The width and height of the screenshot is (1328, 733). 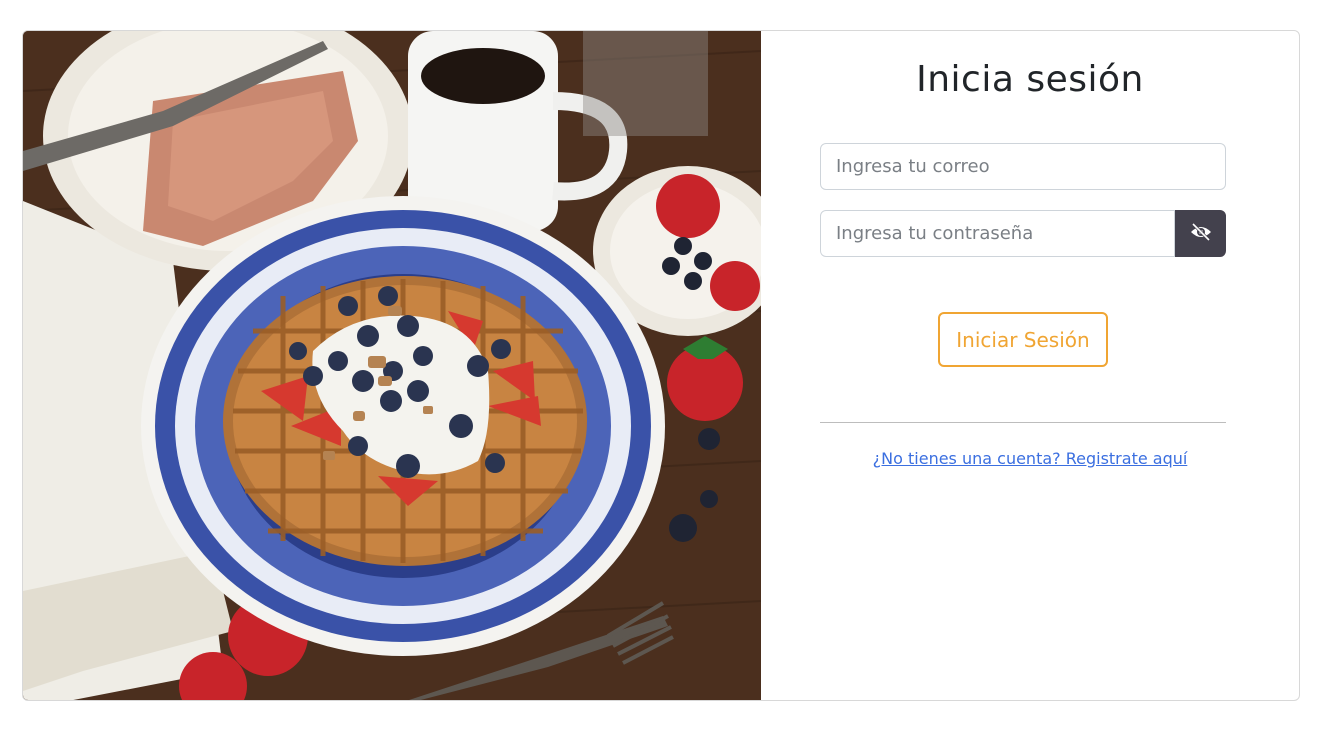 I want to click on divider, so click(x=1023, y=422).